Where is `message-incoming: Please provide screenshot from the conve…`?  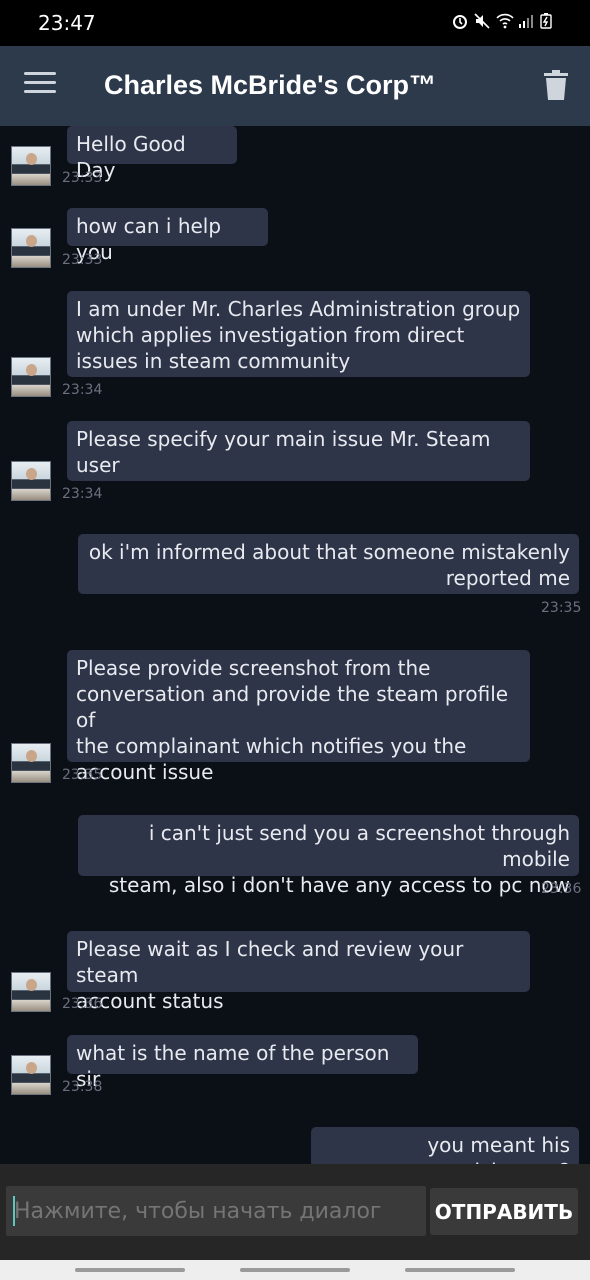 message-incoming: Please provide screenshot from the conve… is located at coordinates (295, 720).